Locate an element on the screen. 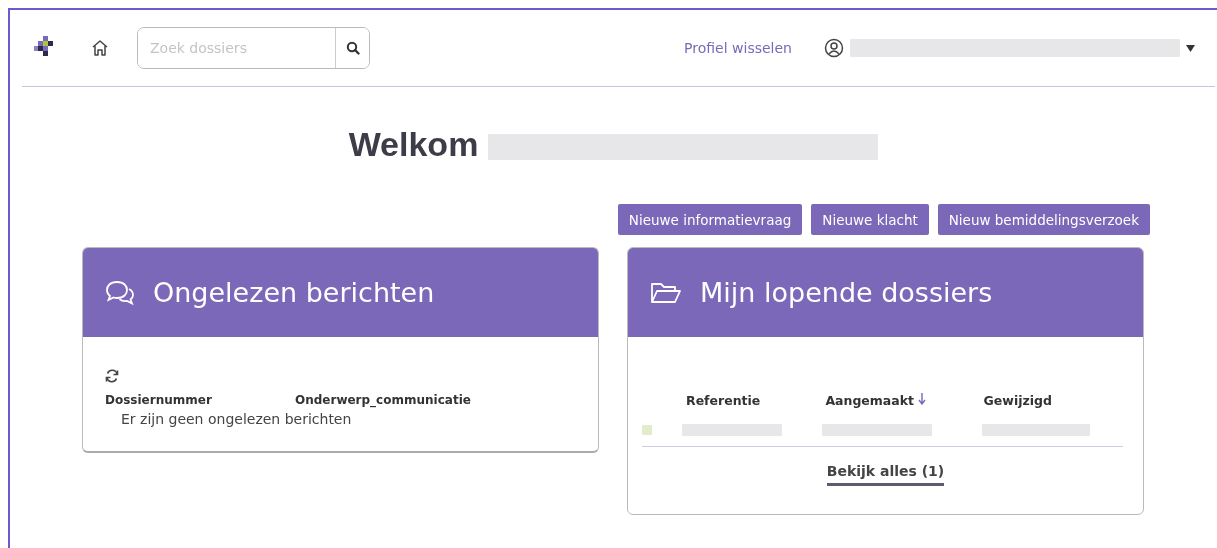 The image size is (1217, 548). folder-icon is located at coordinates (666, 292).